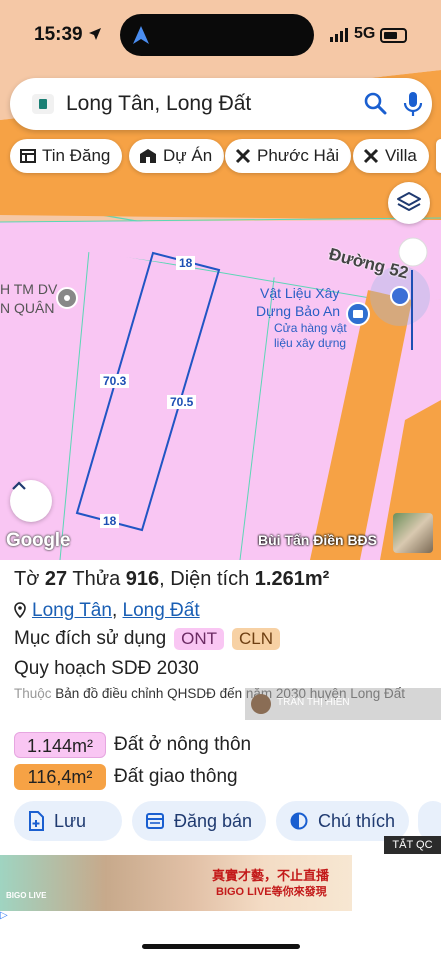  I want to click on area-row-ont: 1.144m² Đất ở nông thôn, so click(132, 745).